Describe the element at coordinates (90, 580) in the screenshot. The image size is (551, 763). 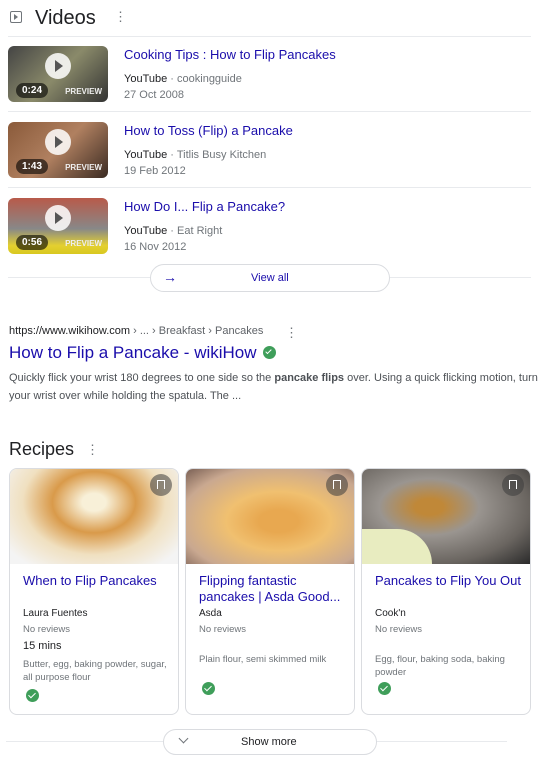
I see `recipe-title: When to Flip Pancakes` at that location.